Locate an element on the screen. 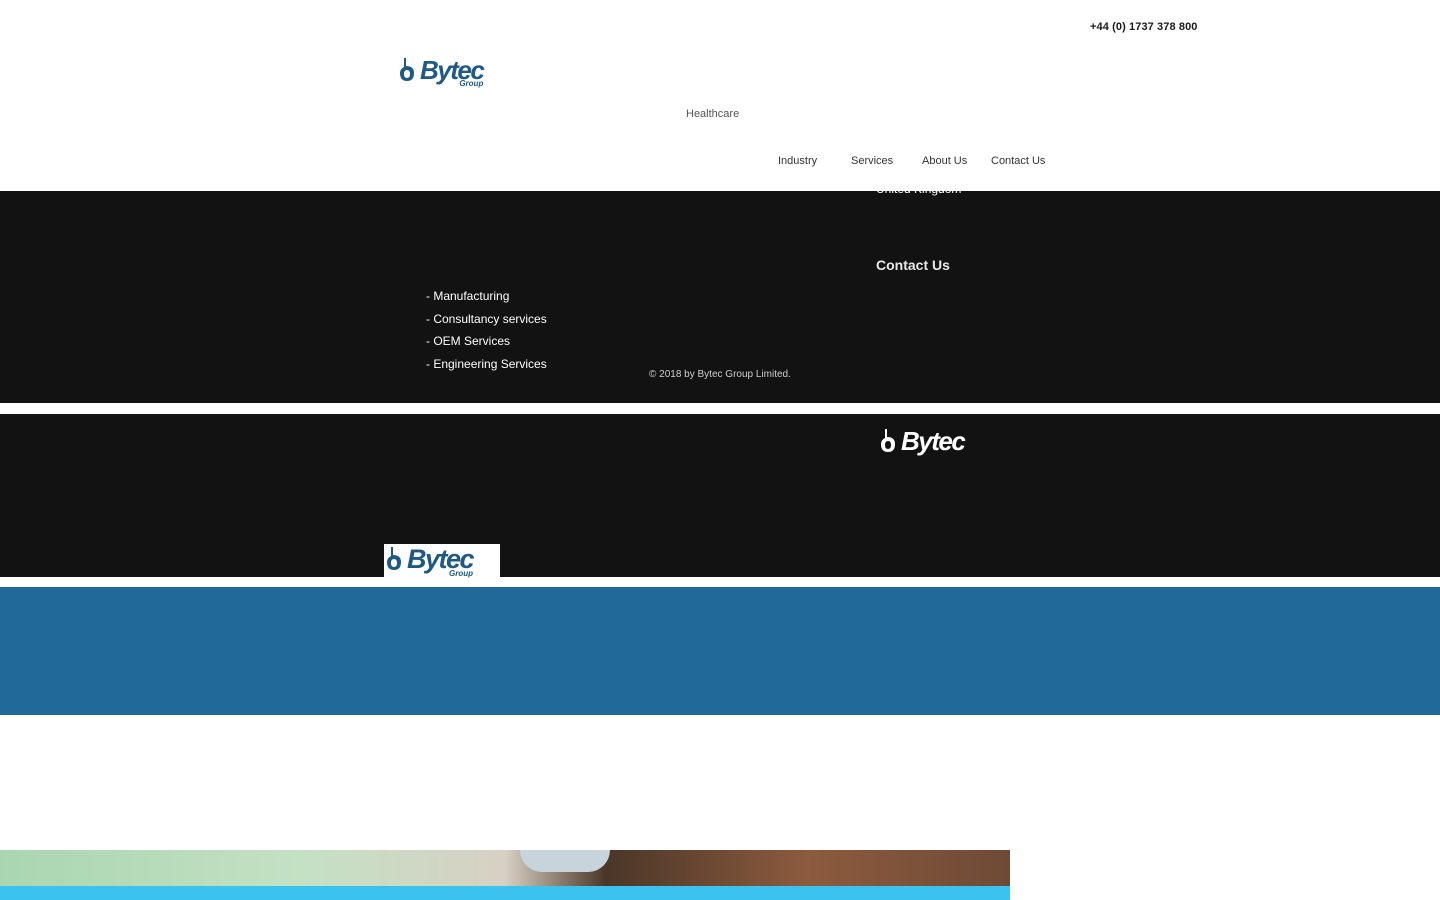 The width and height of the screenshot is (1440, 900). hero-image-detail is located at coordinates (565, 861).